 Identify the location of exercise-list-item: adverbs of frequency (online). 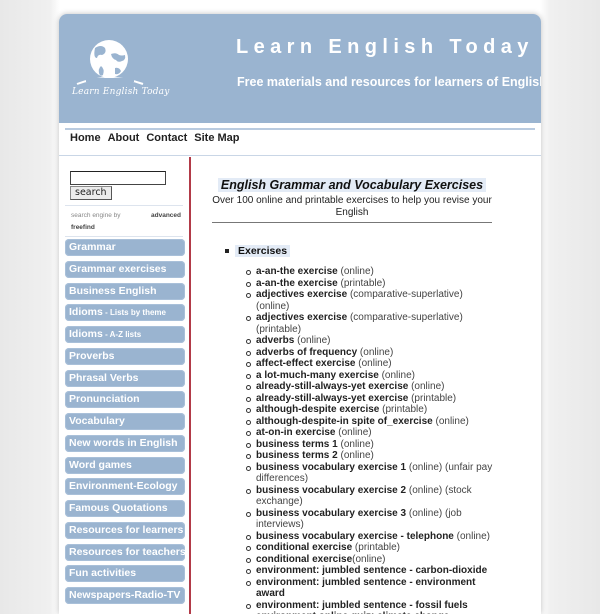
(371, 353).